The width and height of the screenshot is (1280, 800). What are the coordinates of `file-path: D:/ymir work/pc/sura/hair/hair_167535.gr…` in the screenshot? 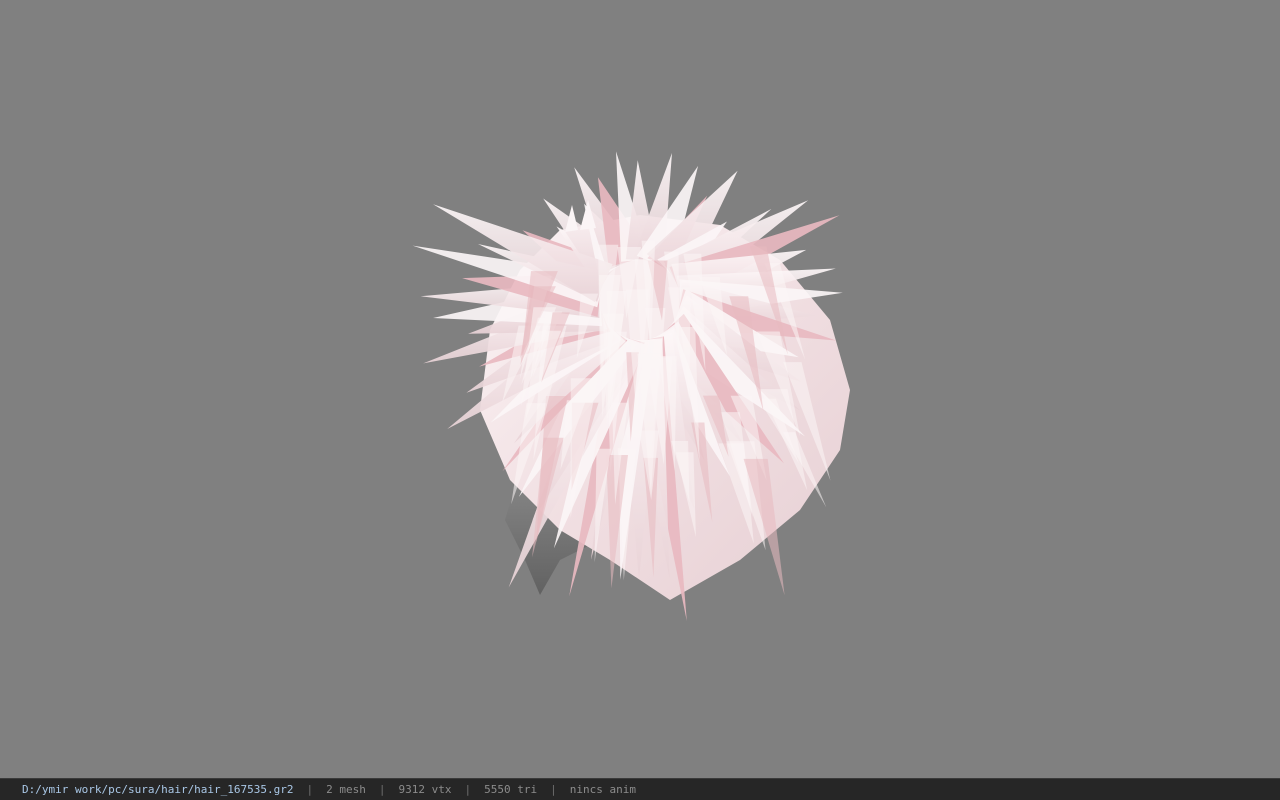 It's located at (158, 789).